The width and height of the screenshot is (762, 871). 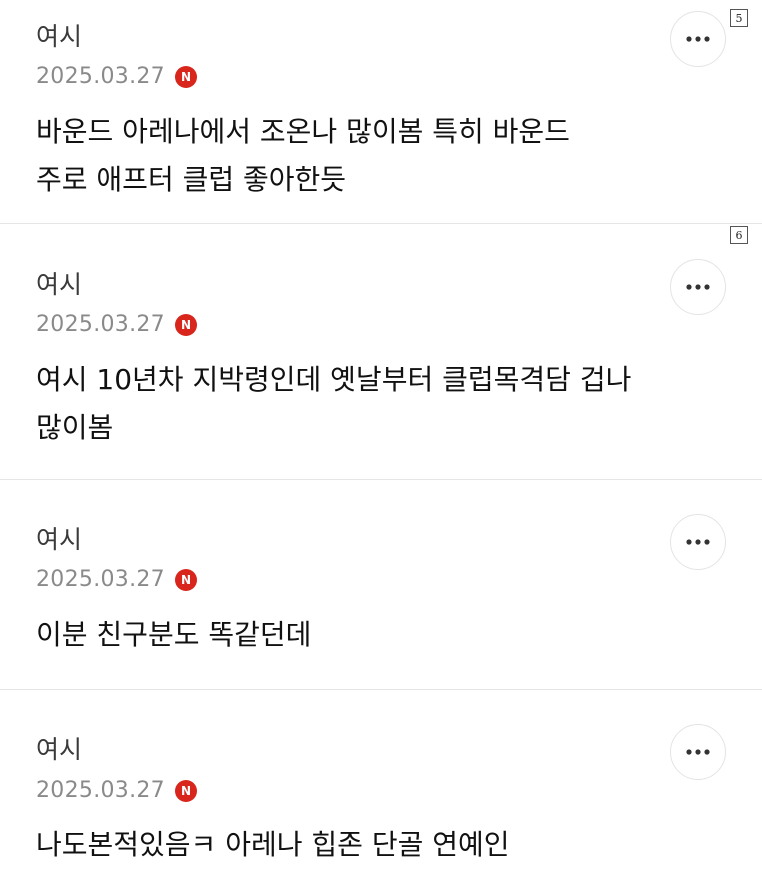 What do you see at coordinates (739, 235) in the screenshot?
I see `comment-index-badge: 6` at bounding box center [739, 235].